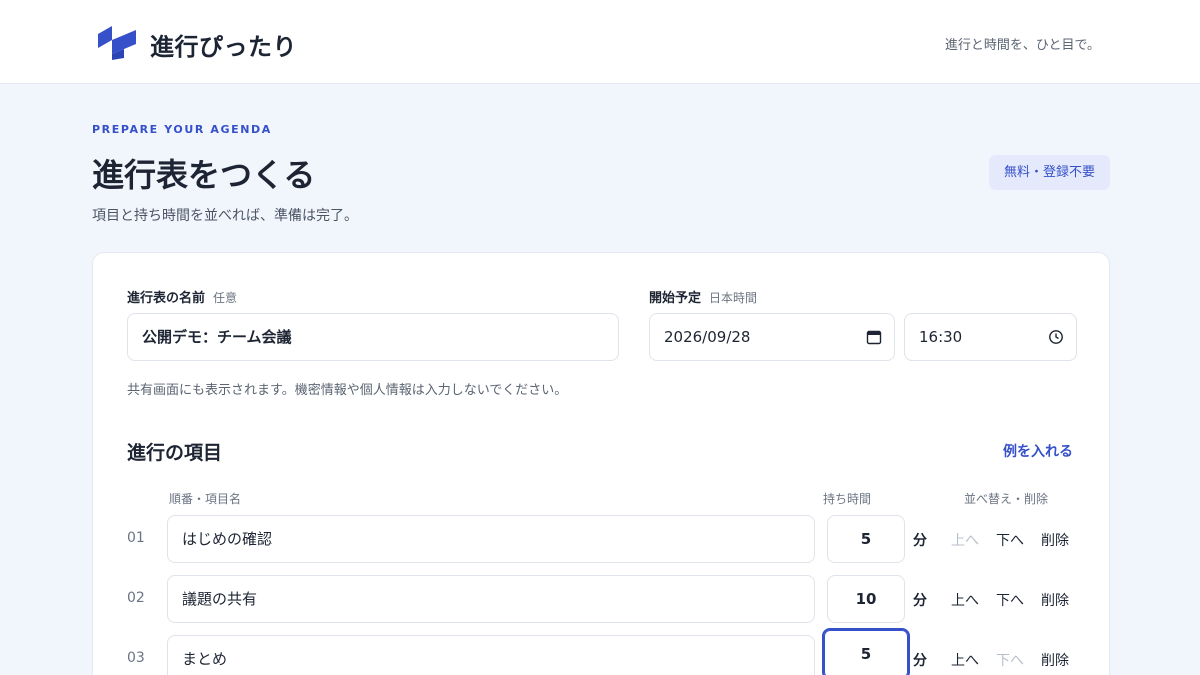  I want to click on free-badge: 無料・登録不要, so click(1049, 172).